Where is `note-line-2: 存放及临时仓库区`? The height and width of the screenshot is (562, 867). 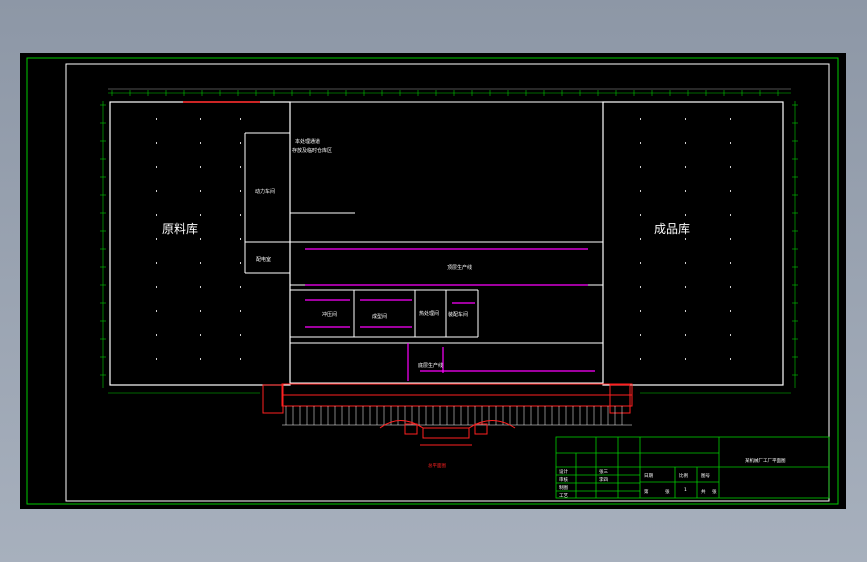 note-line-2: 存放及临时仓库区 is located at coordinates (312, 150).